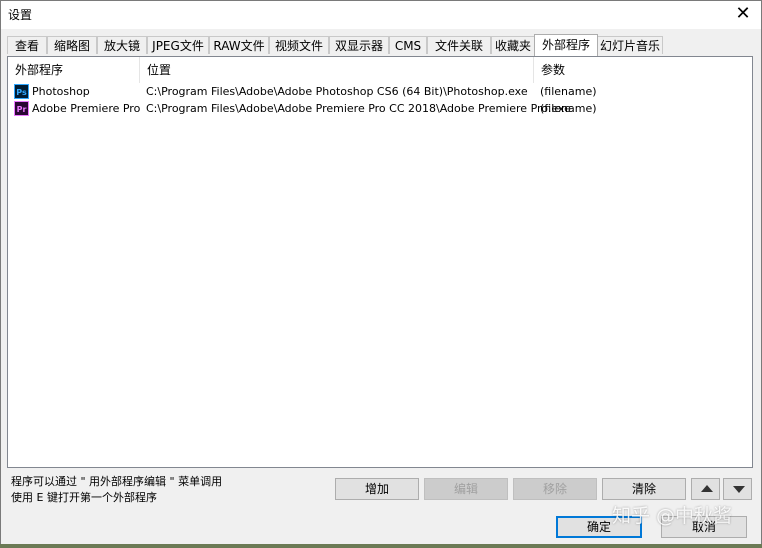  What do you see at coordinates (555, 489) in the screenshot?
I see `remove-button: 移除` at bounding box center [555, 489].